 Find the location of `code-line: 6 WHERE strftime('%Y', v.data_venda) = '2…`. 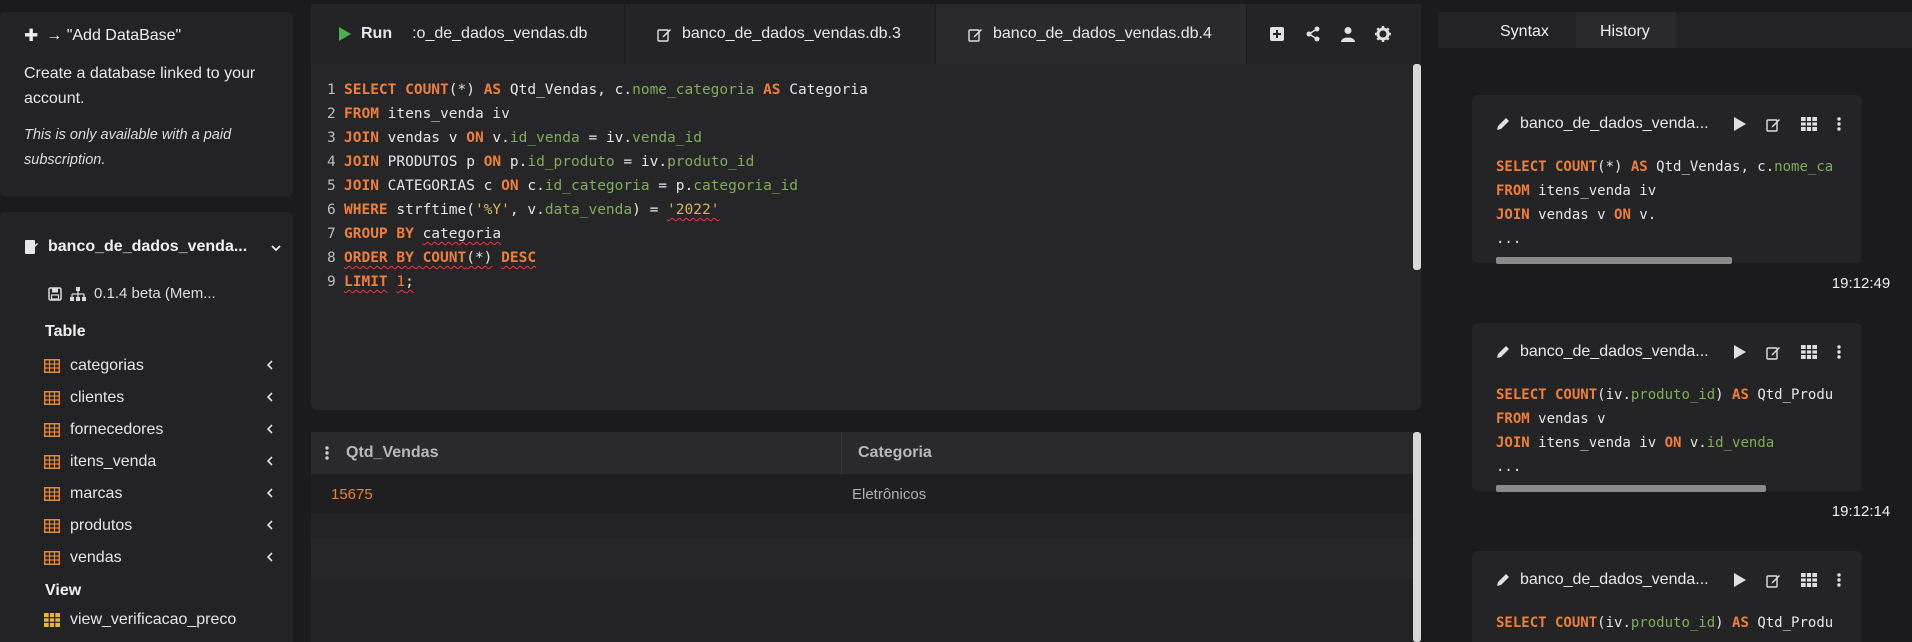

code-line: 6 WHERE strftime('%Y', v.data_venda) = '2… is located at coordinates (523, 210).